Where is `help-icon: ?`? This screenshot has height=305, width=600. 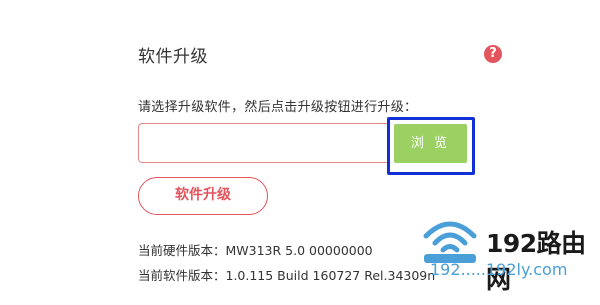 help-icon: ? is located at coordinates (493, 54).